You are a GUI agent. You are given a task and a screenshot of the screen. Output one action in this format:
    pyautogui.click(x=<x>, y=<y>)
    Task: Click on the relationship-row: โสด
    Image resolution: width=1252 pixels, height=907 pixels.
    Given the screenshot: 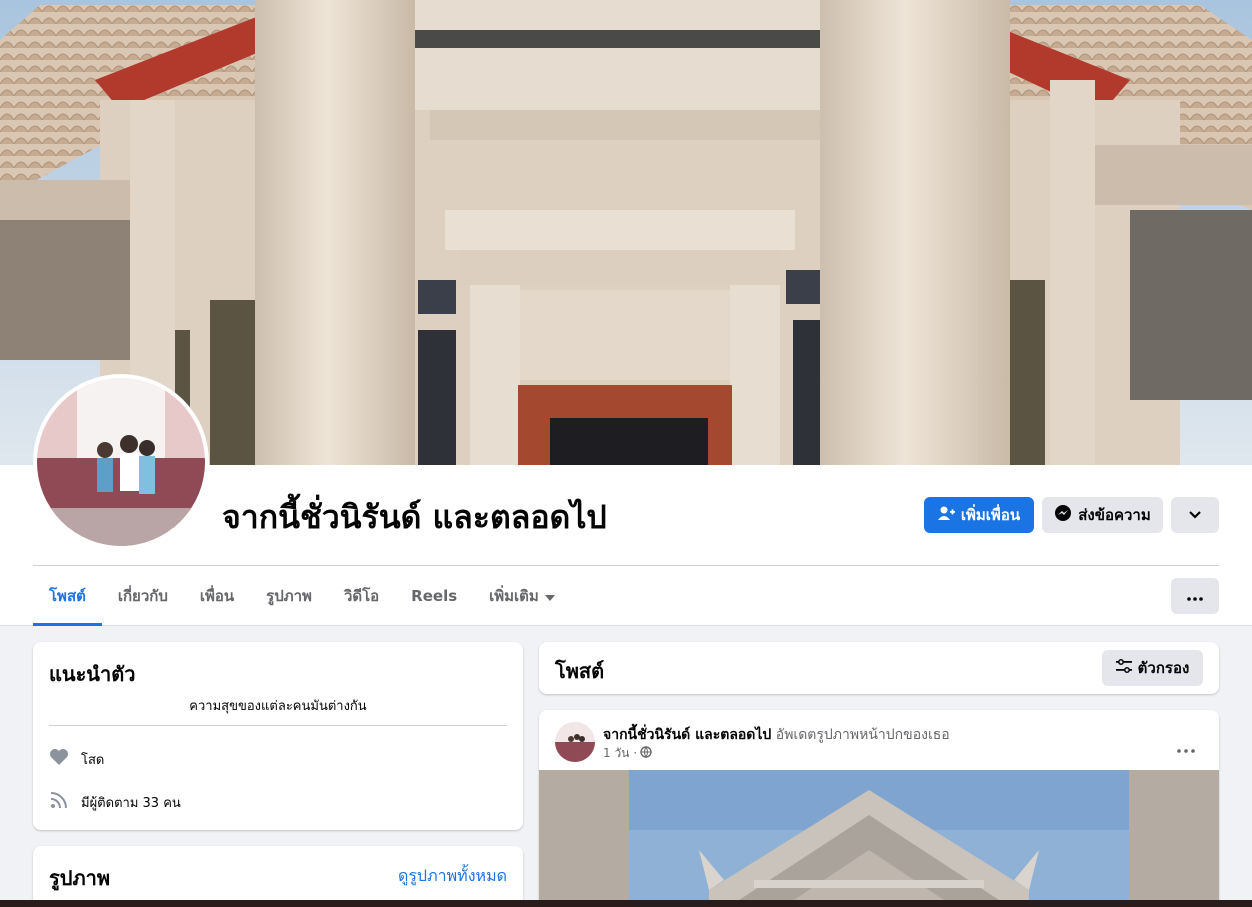 What is the action you would take?
    pyautogui.click(x=76, y=759)
    